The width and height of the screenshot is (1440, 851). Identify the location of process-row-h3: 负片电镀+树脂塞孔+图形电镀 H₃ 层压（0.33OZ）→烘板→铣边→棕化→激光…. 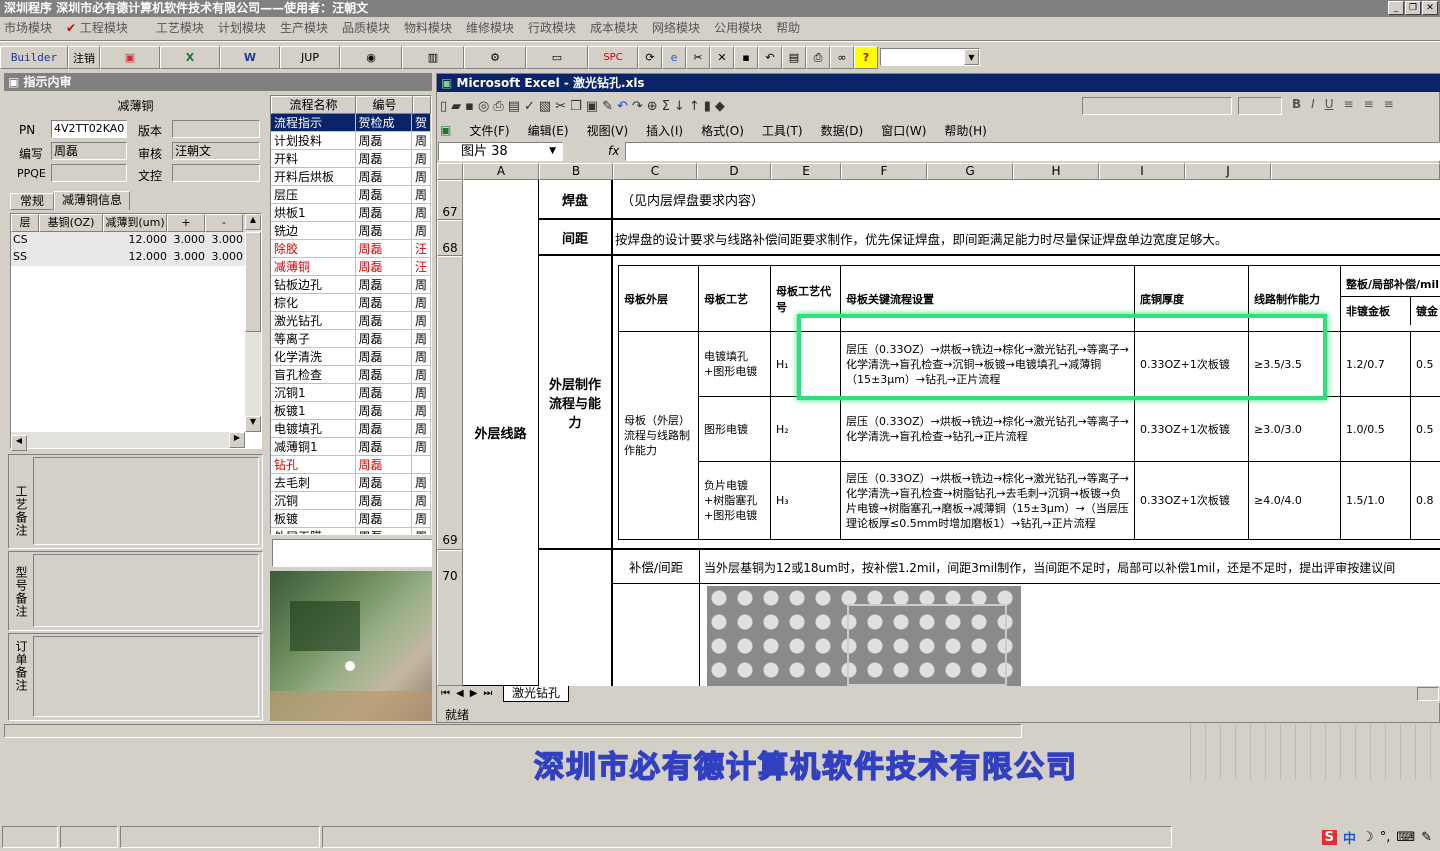
(1029, 500).